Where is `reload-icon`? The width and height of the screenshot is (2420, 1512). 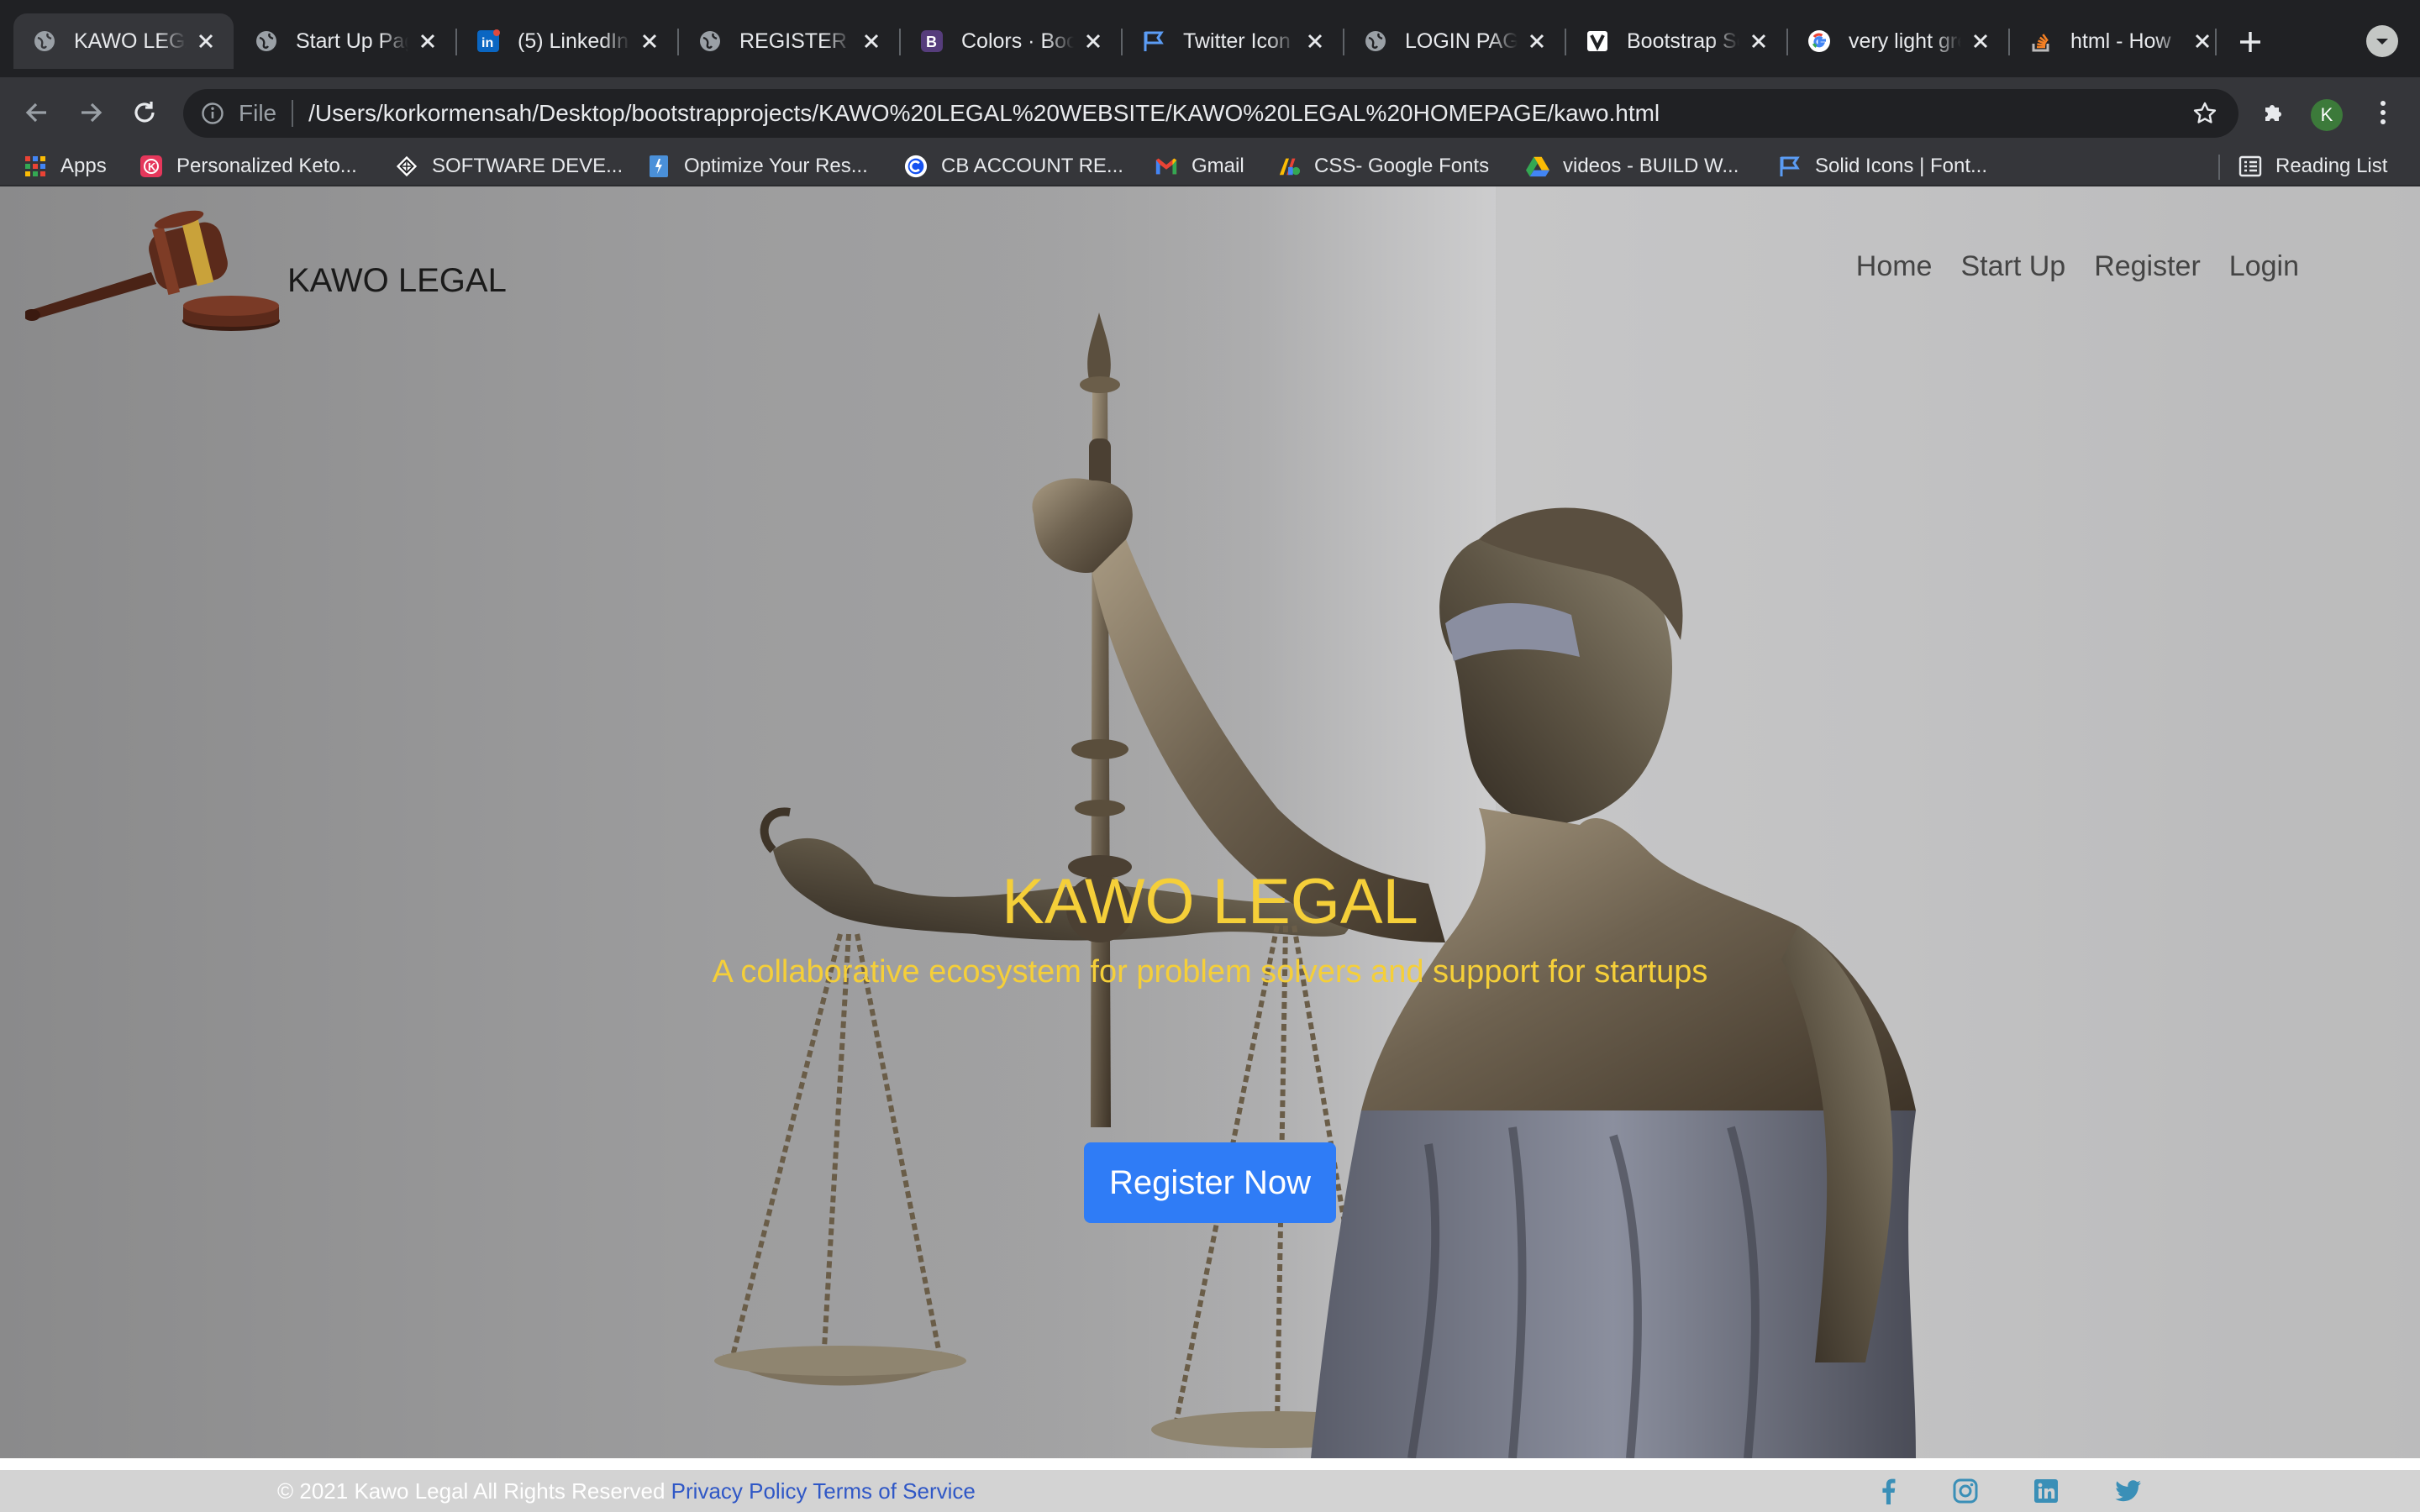 reload-icon is located at coordinates (144, 112).